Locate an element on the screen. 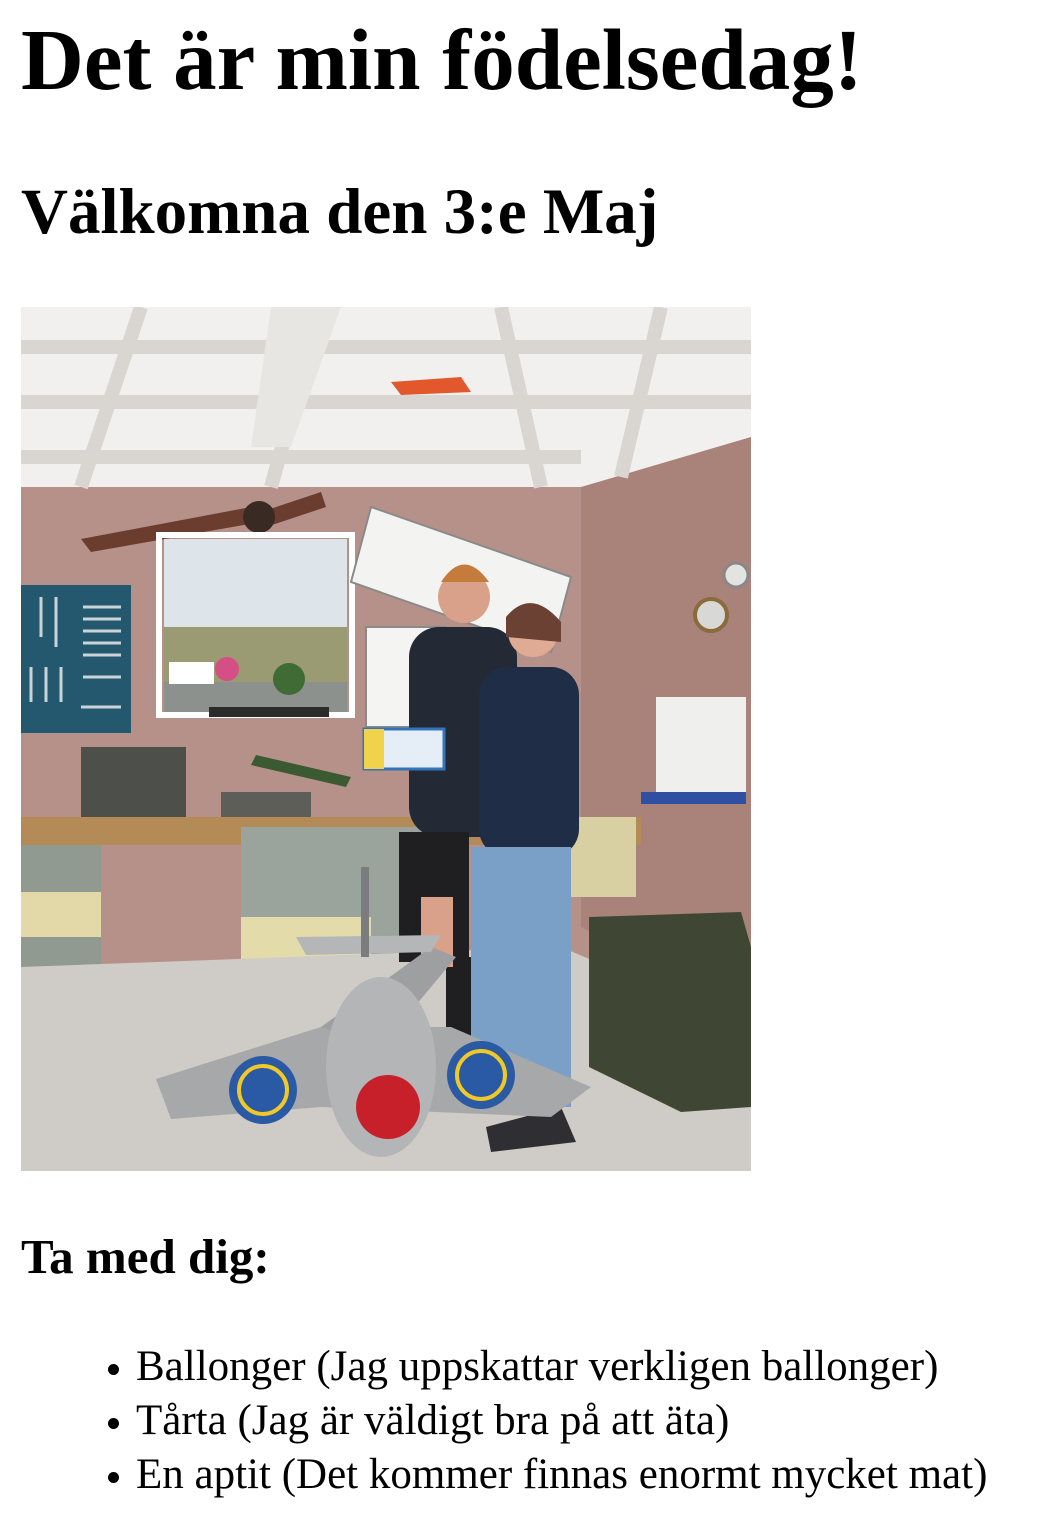 Image resolution: width=1058 pixels, height=1516 pixels. page-title: Det är min födelsedag! is located at coordinates (442, 59).